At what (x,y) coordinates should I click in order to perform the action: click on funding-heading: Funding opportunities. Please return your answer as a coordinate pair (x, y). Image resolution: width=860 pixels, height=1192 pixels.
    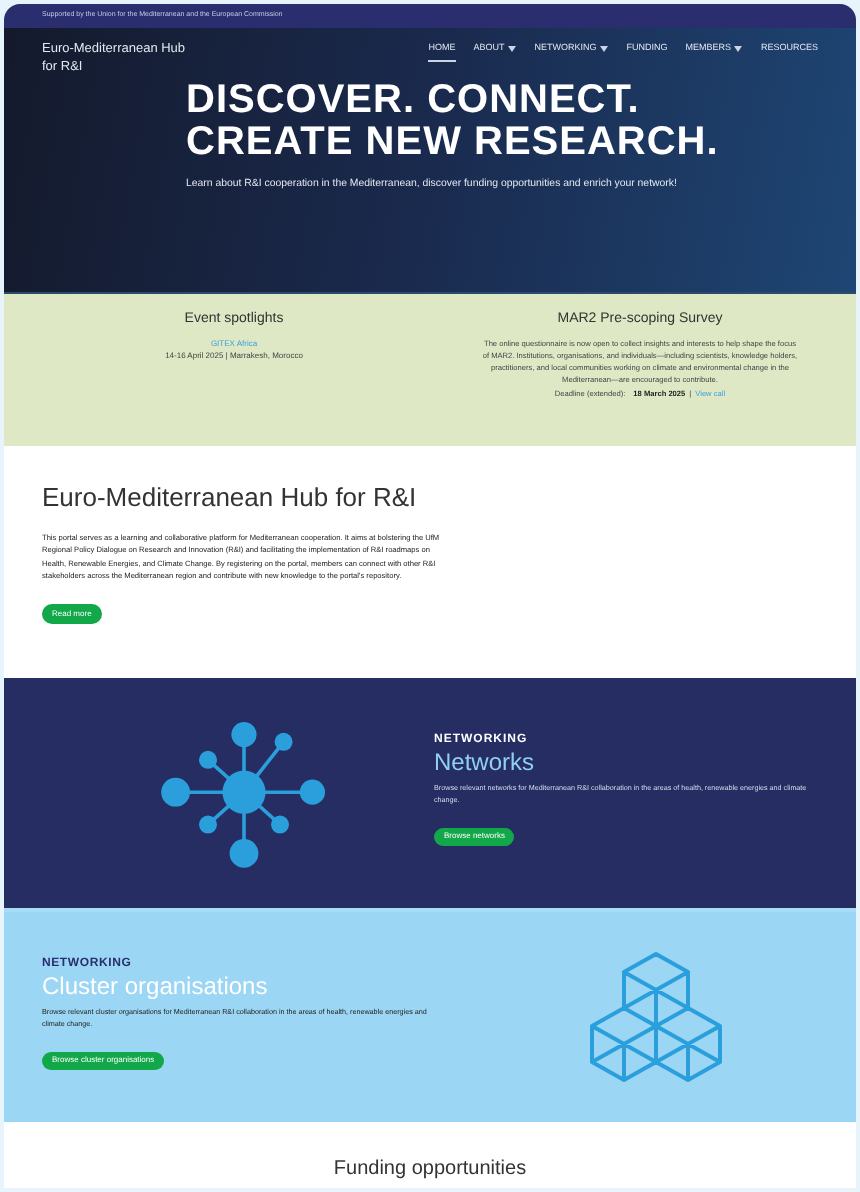
    Looking at the image, I should click on (430, 1170).